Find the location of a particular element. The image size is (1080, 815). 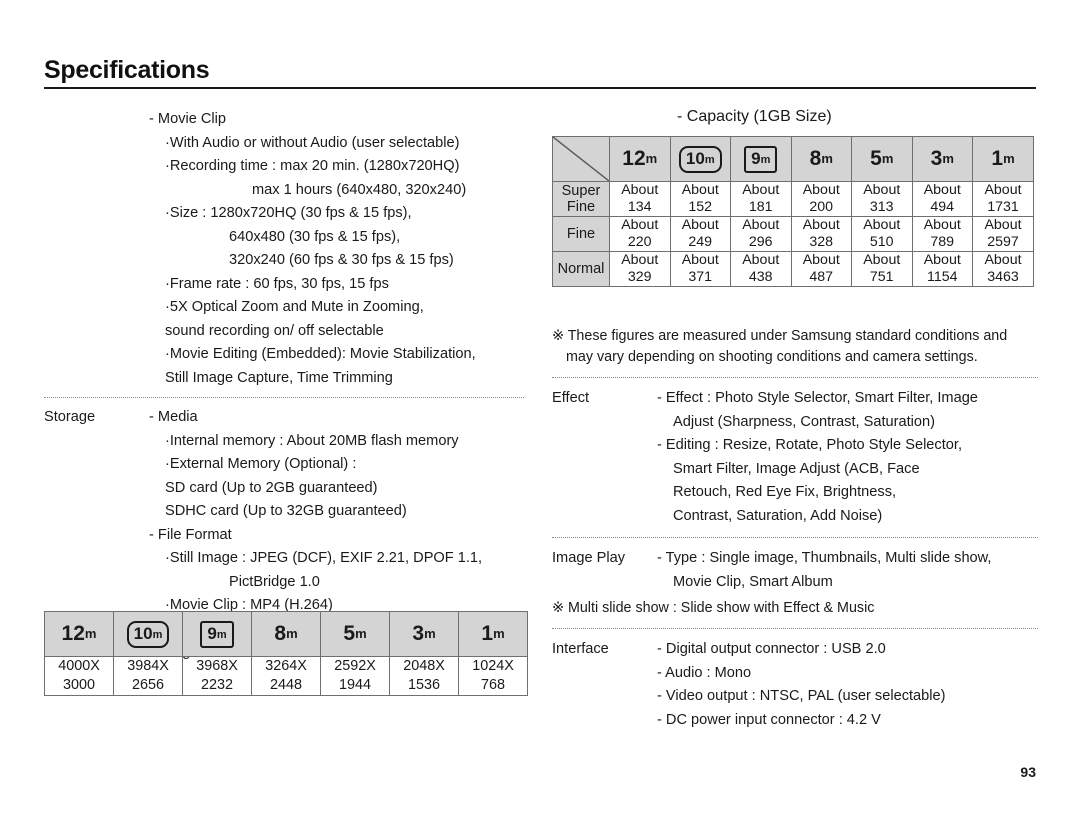

image-size-cell: 3968X 2232 is located at coordinates (217, 676).